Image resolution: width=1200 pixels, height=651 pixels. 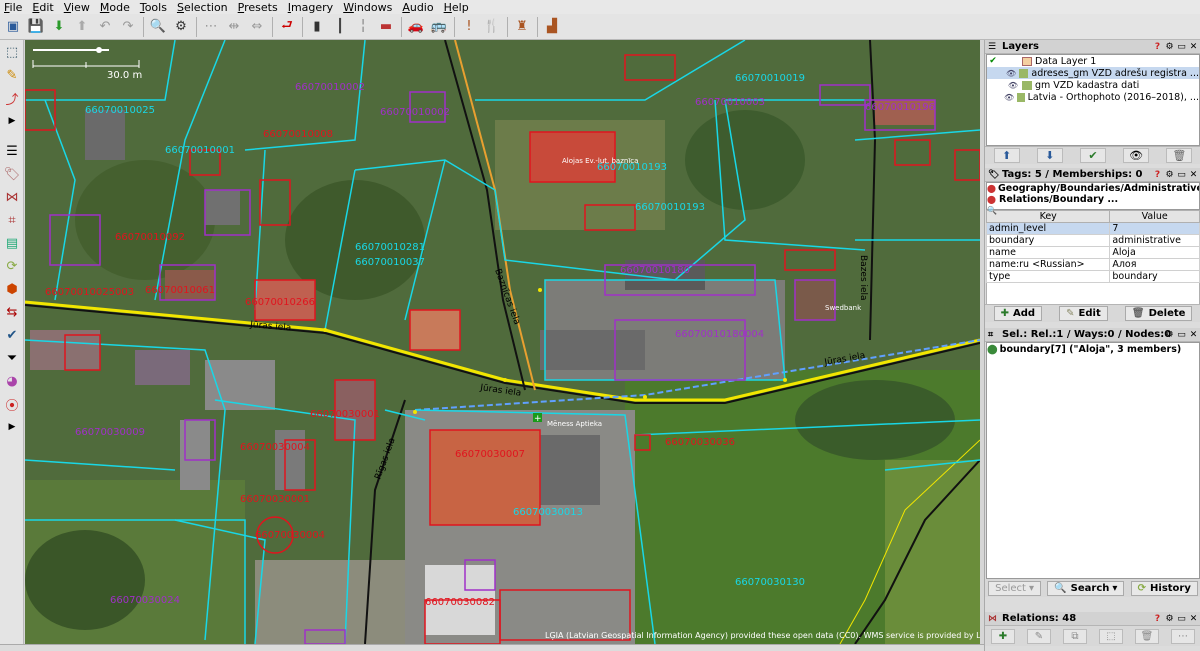 I want to click on save-icon: 💾, so click(x=36, y=27).